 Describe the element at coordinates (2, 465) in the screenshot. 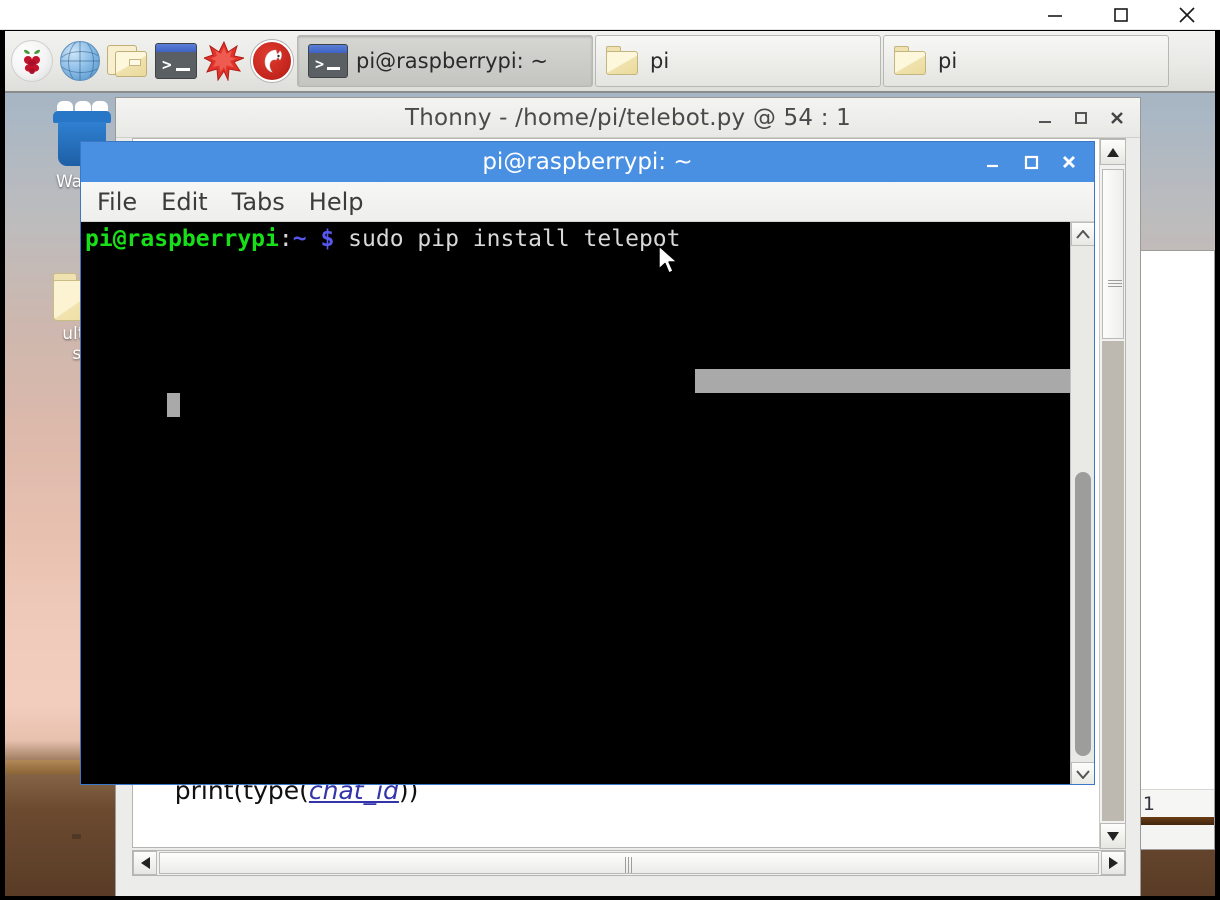

I see `recorder-border-left` at that location.